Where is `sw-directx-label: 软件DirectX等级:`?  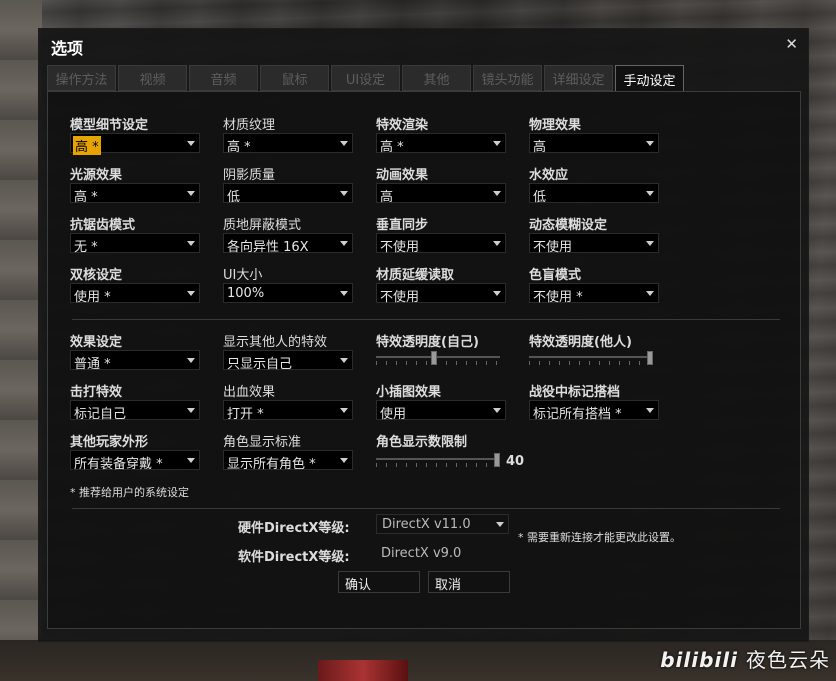 sw-directx-label: 软件DirectX等级: is located at coordinates (294, 557).